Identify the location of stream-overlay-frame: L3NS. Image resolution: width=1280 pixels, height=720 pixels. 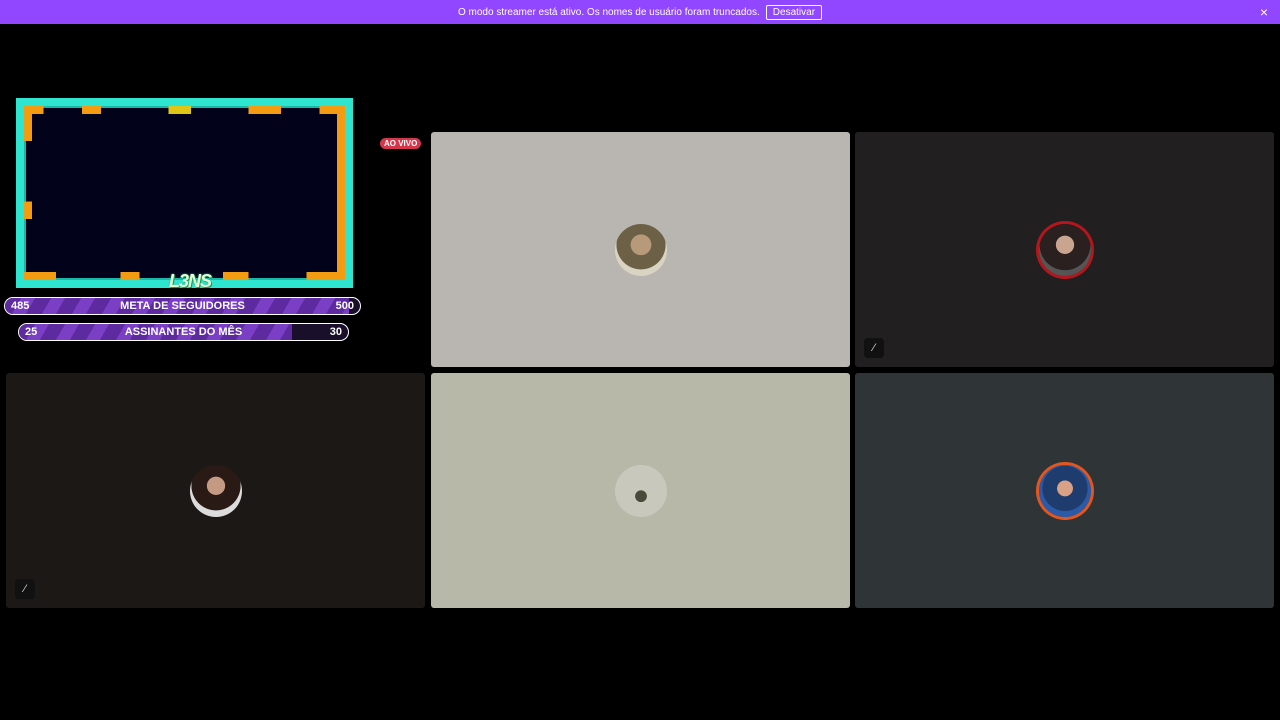
(184, 194).